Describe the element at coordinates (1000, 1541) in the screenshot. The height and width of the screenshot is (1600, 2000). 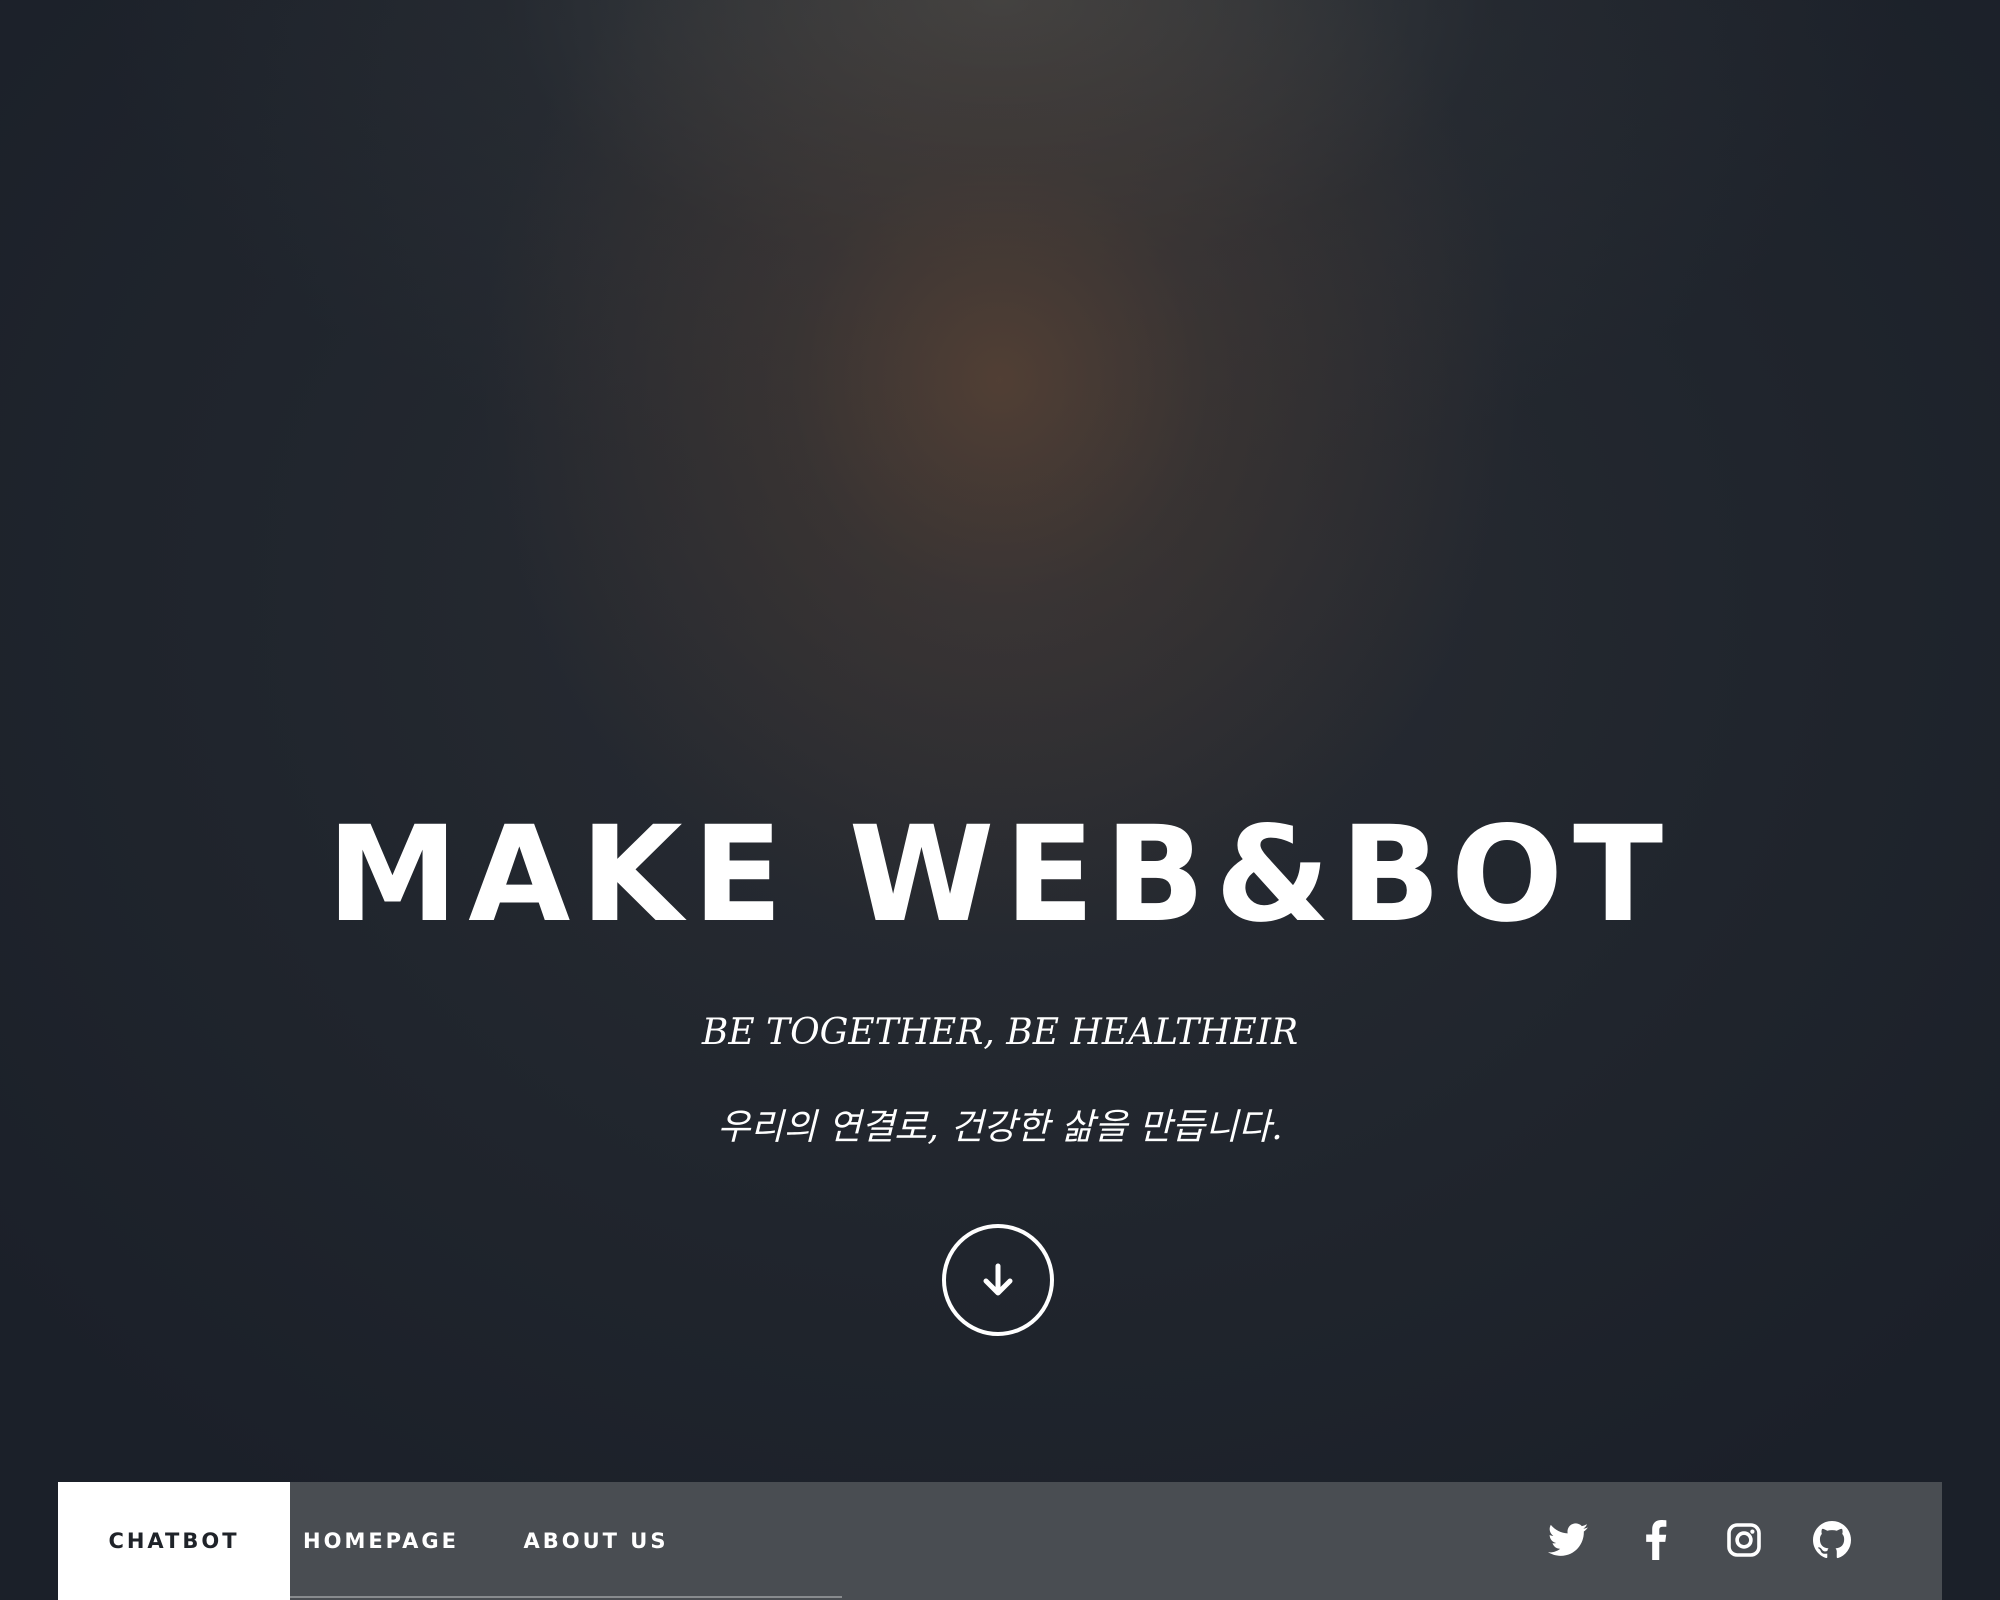
I see `navbar: CHATBOT HOMEPAGE ABOUT US` at that location.